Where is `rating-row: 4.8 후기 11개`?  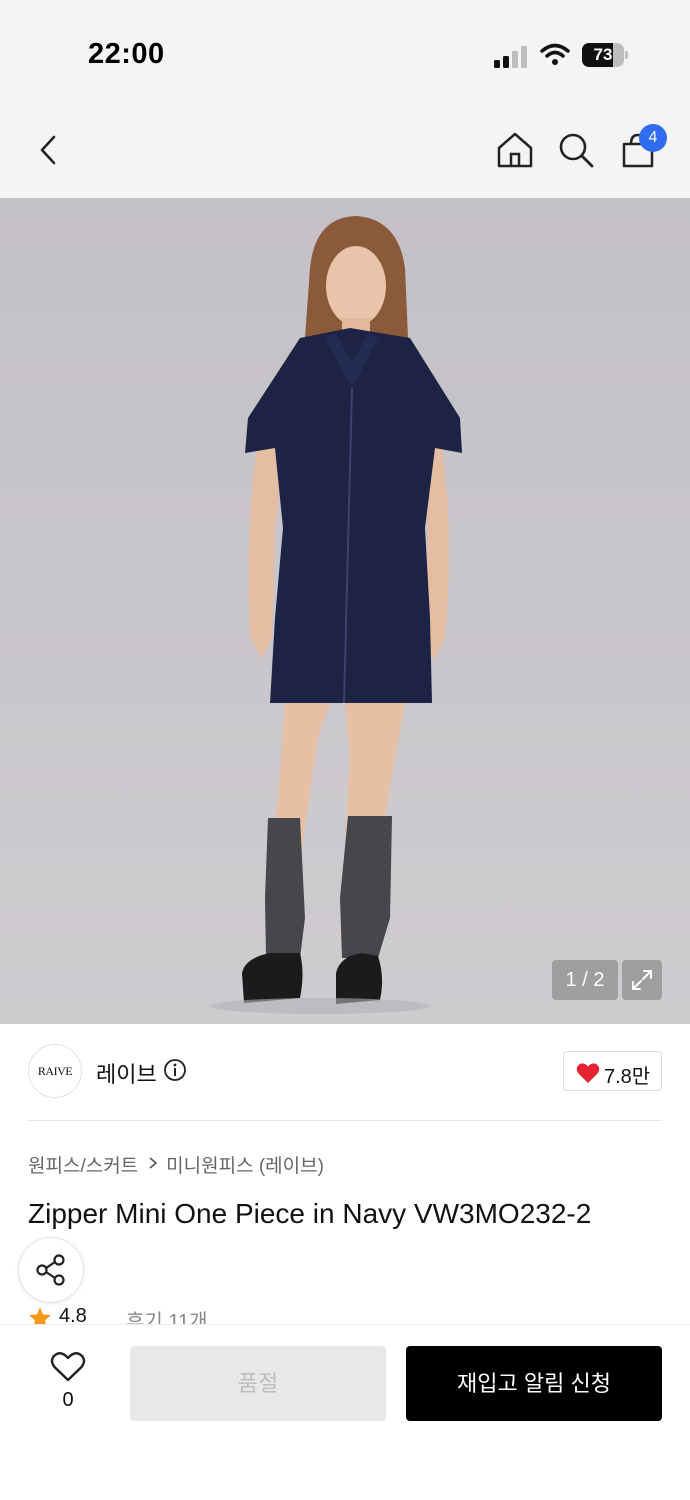 rating-row: 4.8 후기 11개 is located at coordinates (178, 1314).